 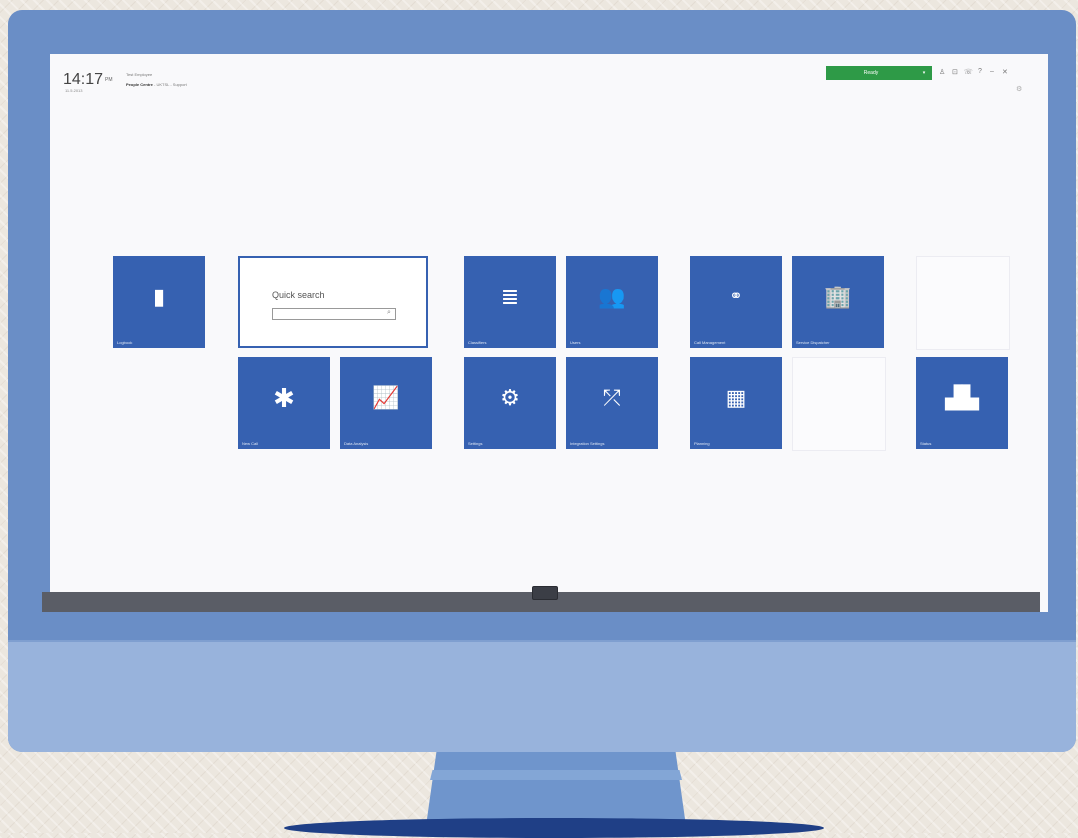 I want to click on monitor-stand-neck, so click(x=556, y=789).